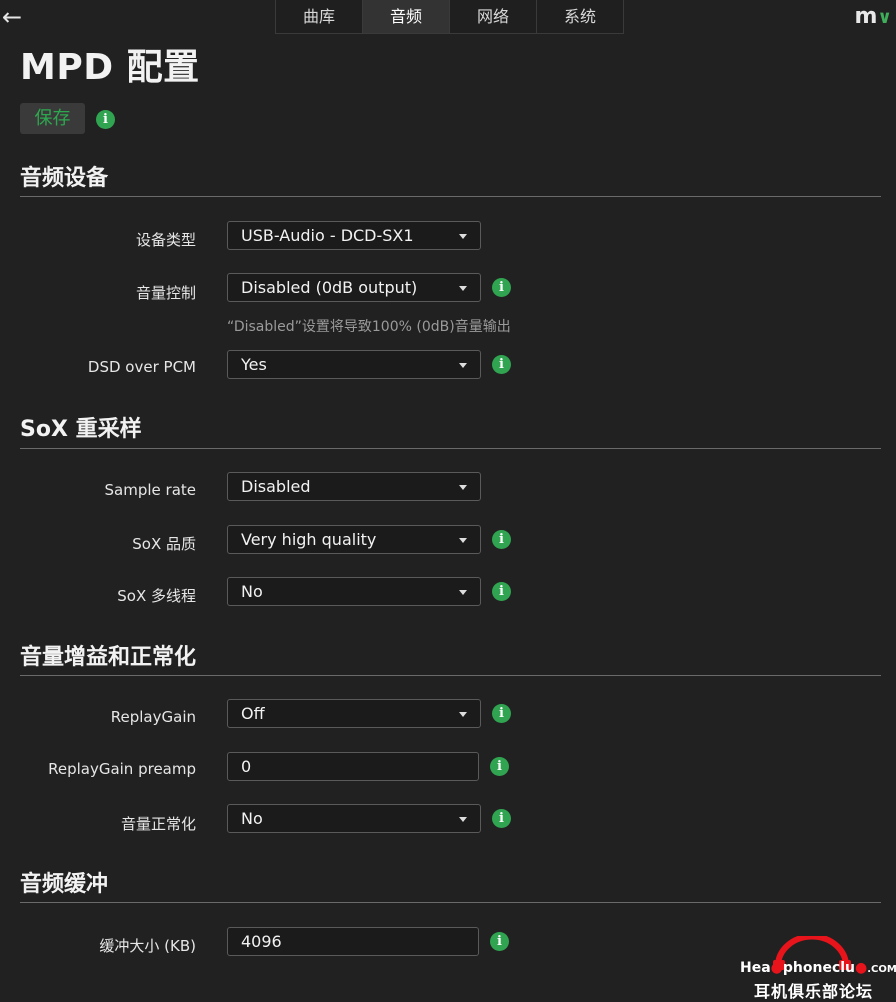 The image size is (896, 1002). I want to click on sox-multithread-value: No, so click(252, 591).